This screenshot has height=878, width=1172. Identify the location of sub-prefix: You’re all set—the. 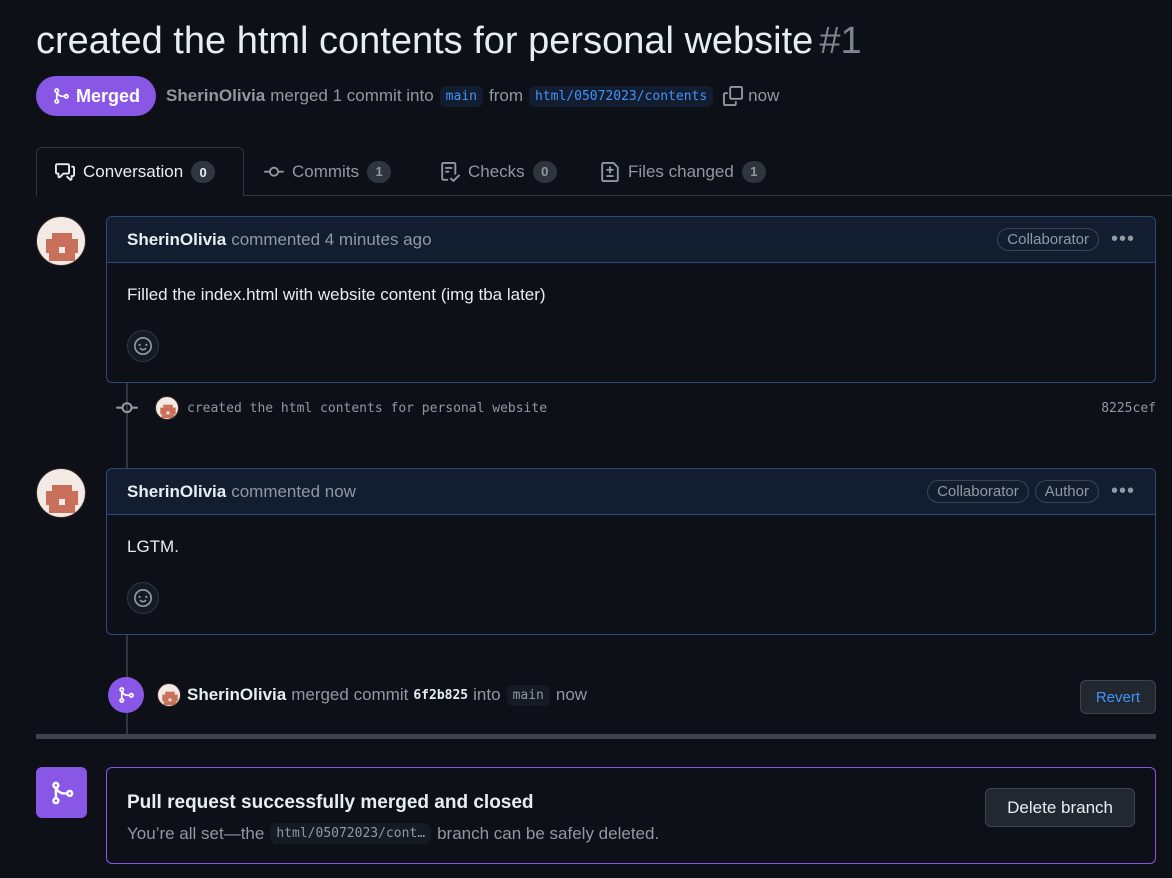
(196, 833).